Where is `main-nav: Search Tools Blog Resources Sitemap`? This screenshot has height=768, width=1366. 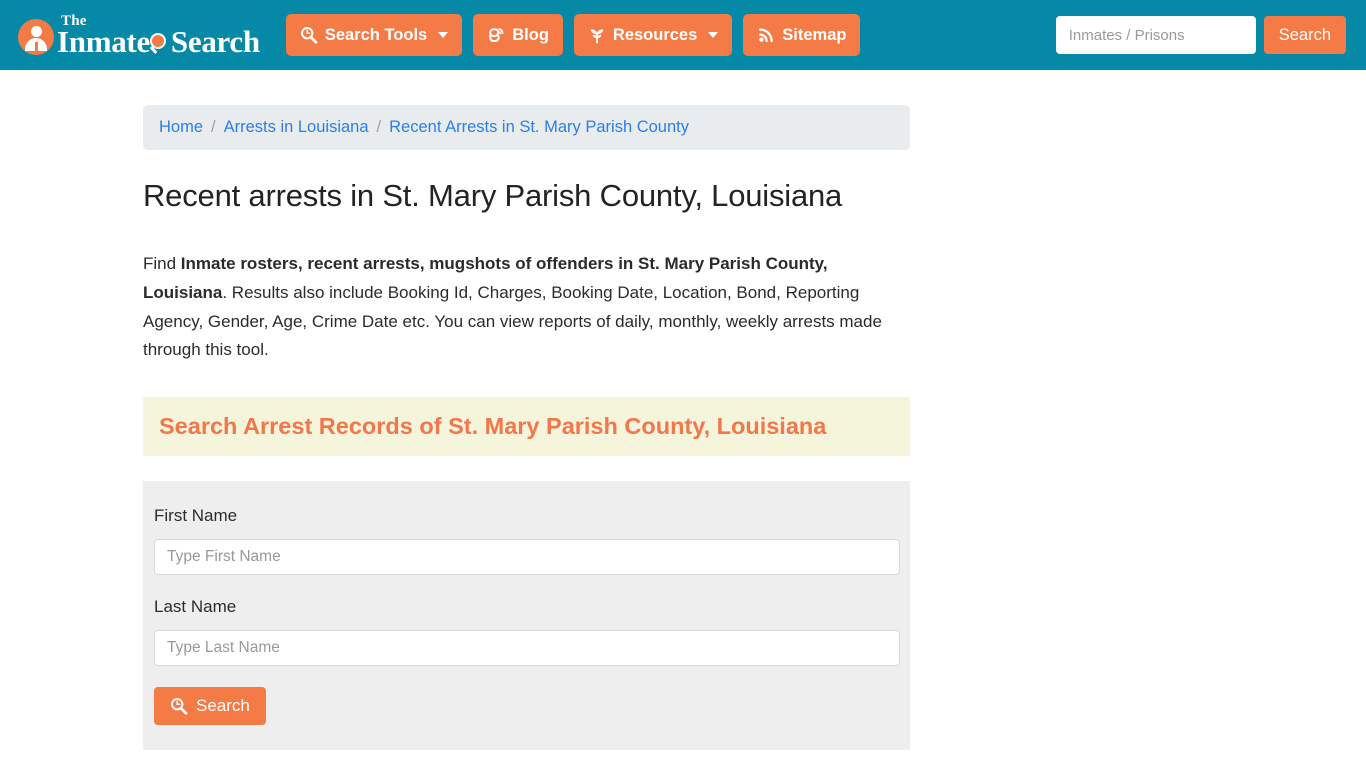
main-nav: Search Tools Blog Resources Sitemap is located at coordinates (573, 35).